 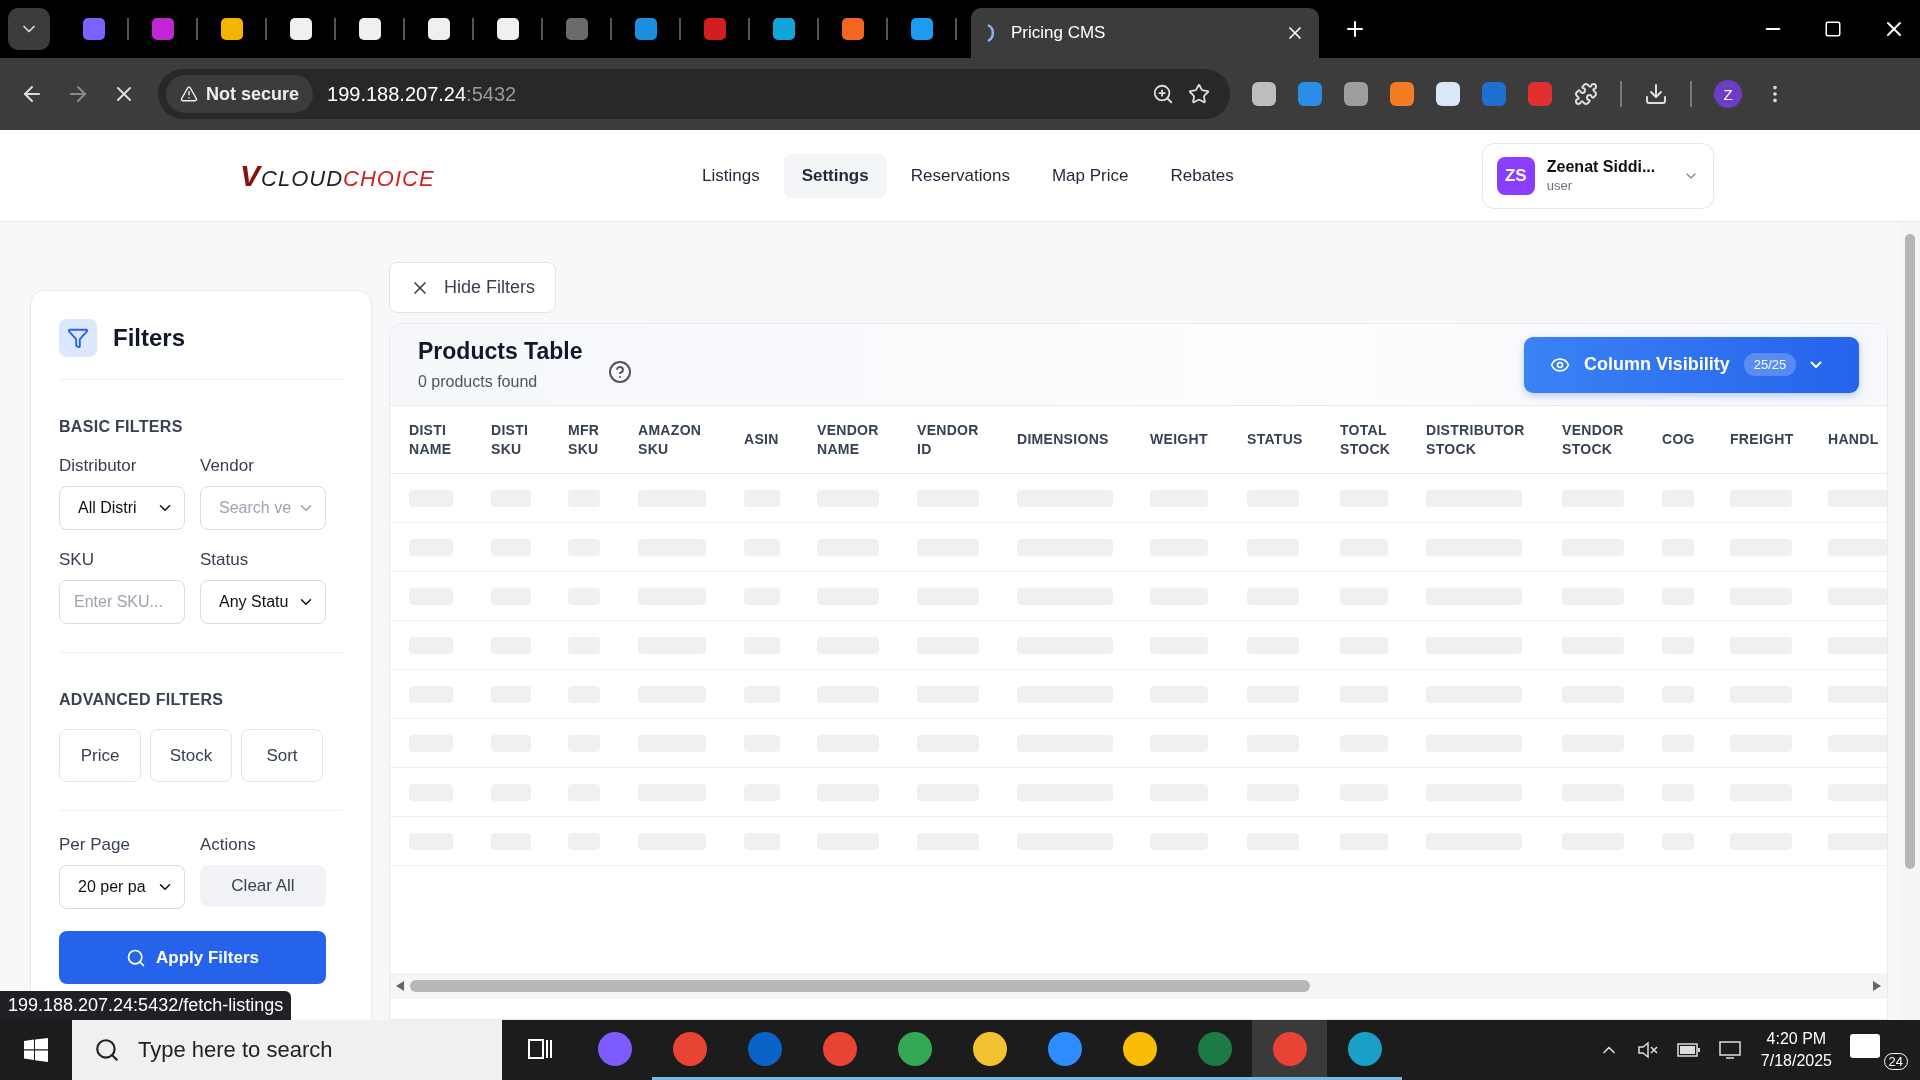 What do you see at coordinates (192, 957) in the screenshot?
I see `apply-filters-button: Apply Filters` at bounding box center [192, 957].